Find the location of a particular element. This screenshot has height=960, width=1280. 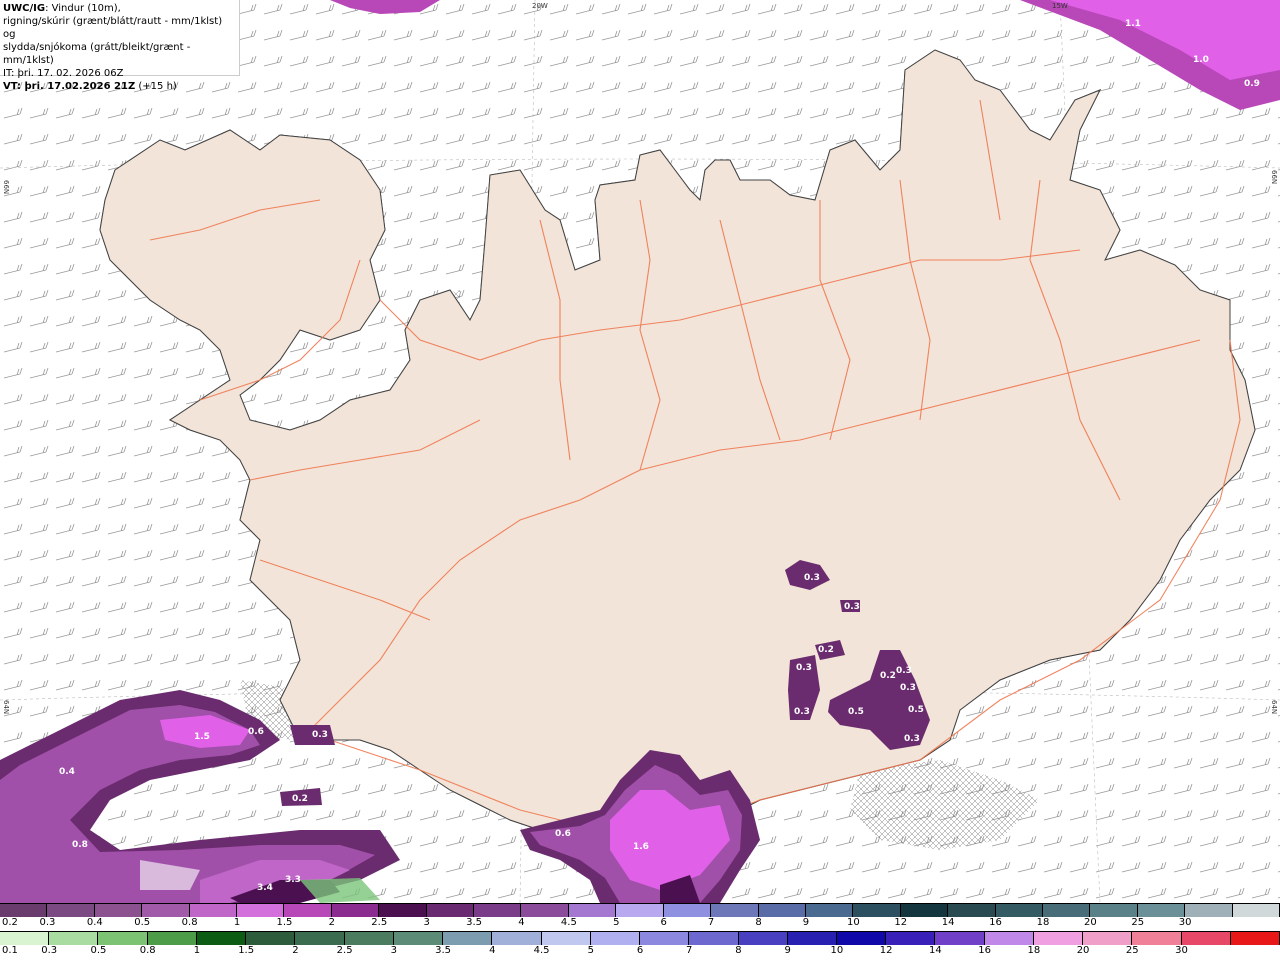

legend-label: 18 is located at coordinates (1034, 950).